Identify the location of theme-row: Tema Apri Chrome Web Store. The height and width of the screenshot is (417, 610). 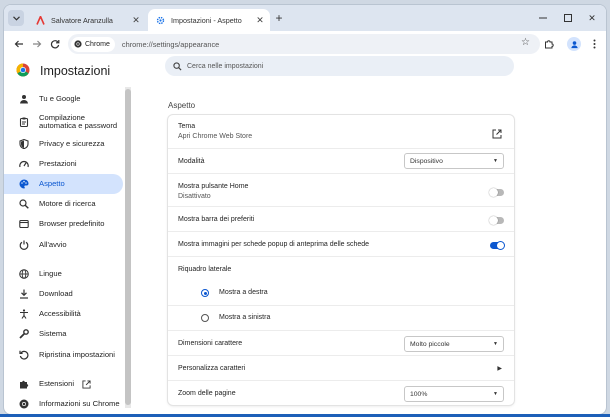
(341, 131).